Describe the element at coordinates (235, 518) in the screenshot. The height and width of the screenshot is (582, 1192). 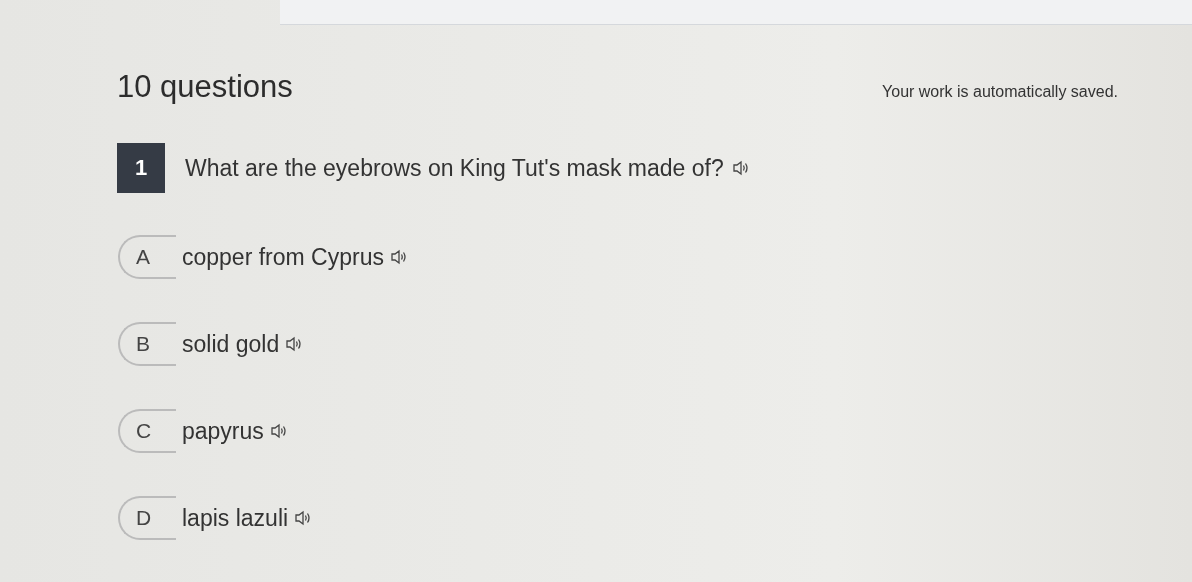
I see `answer-text: lapis lazuli` at that location.